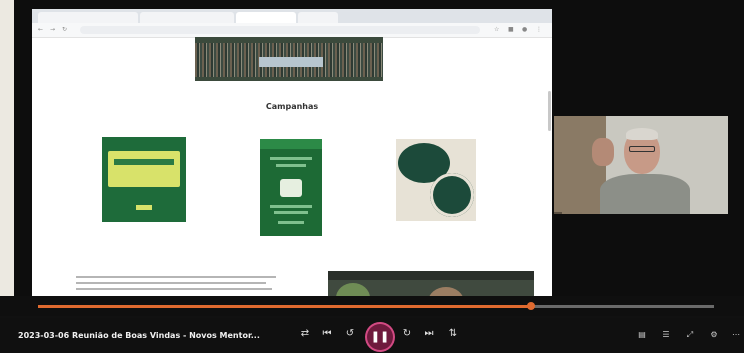  Describe the element at coordinates (284, 306) in the screenshot. I see `seek-bar-progress` at that location.